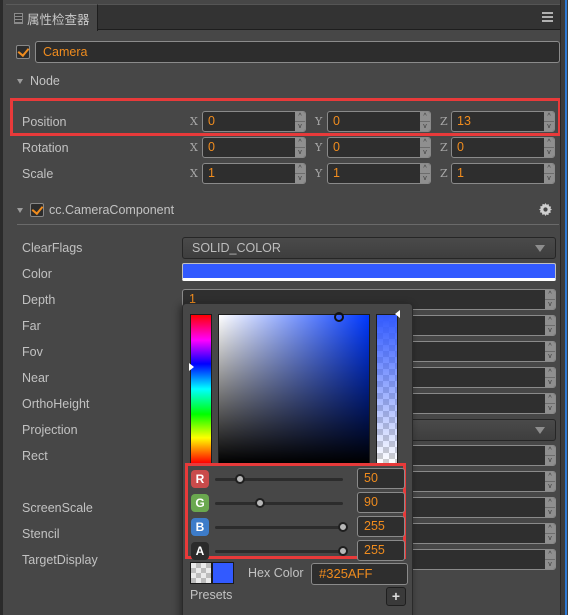  Describe the element at coordinates (336, 121) in the screenshot. I see `position-y-value: 0` at that location.